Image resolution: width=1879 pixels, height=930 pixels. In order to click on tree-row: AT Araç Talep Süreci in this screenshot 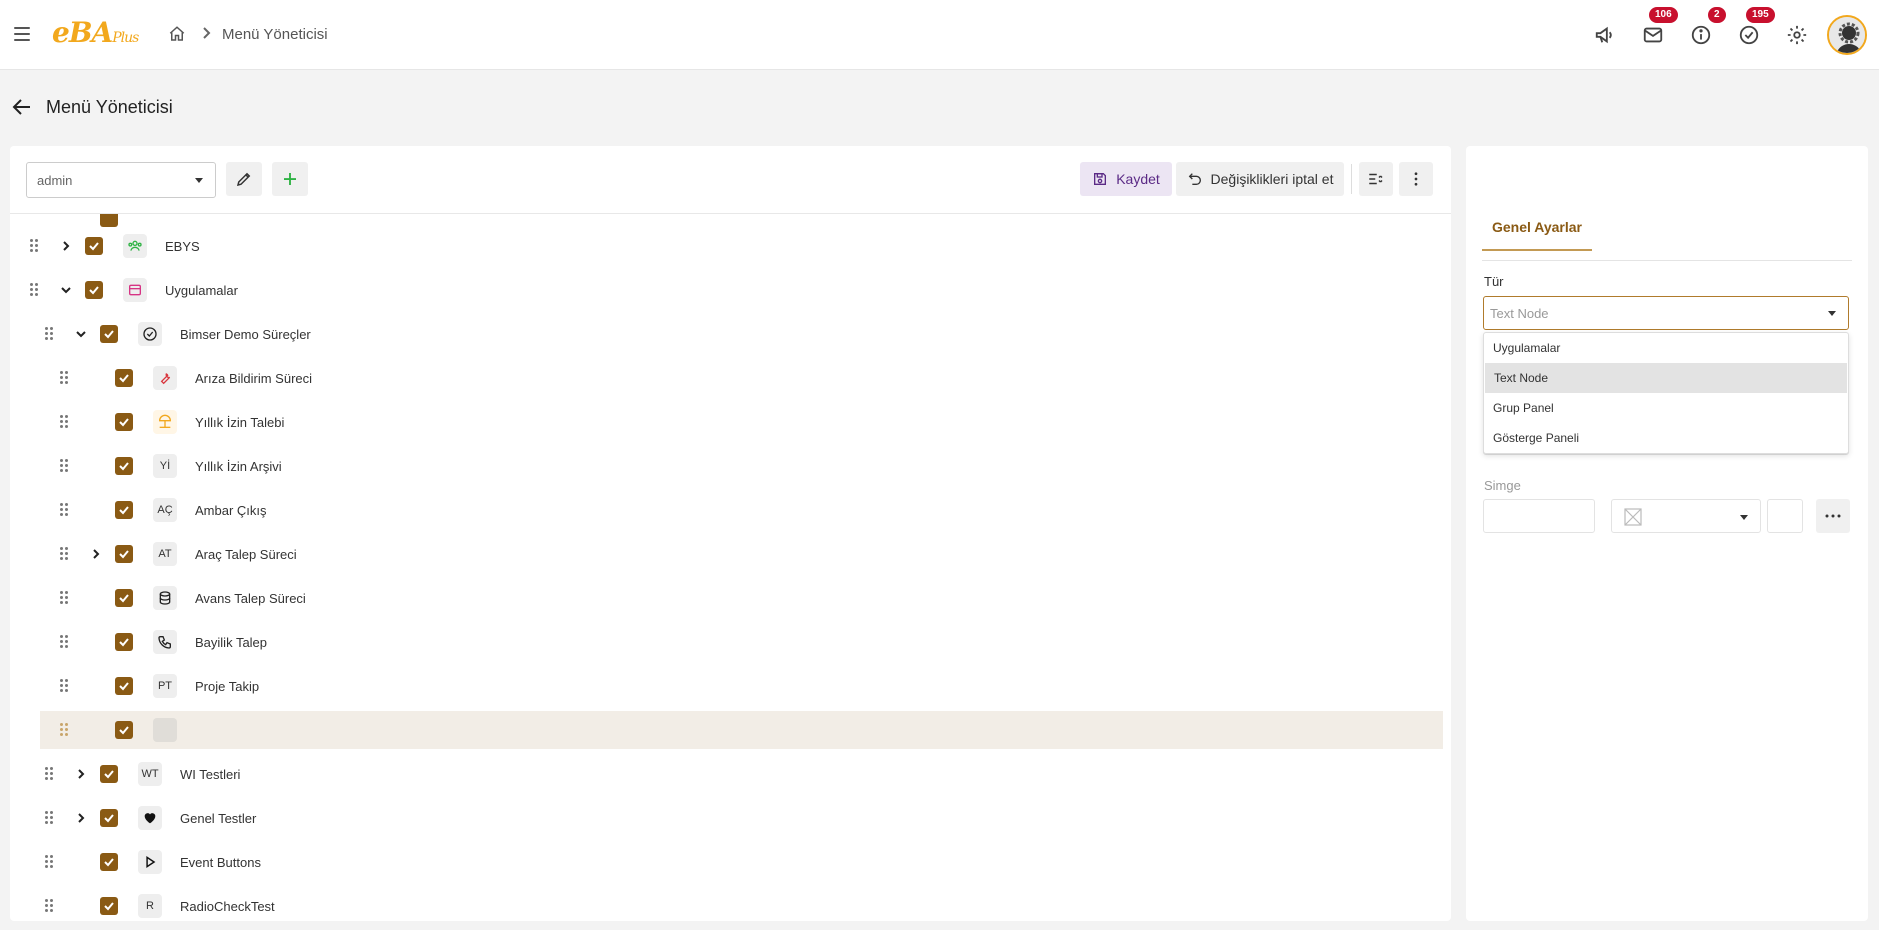, I will do `click(730, 554)`.